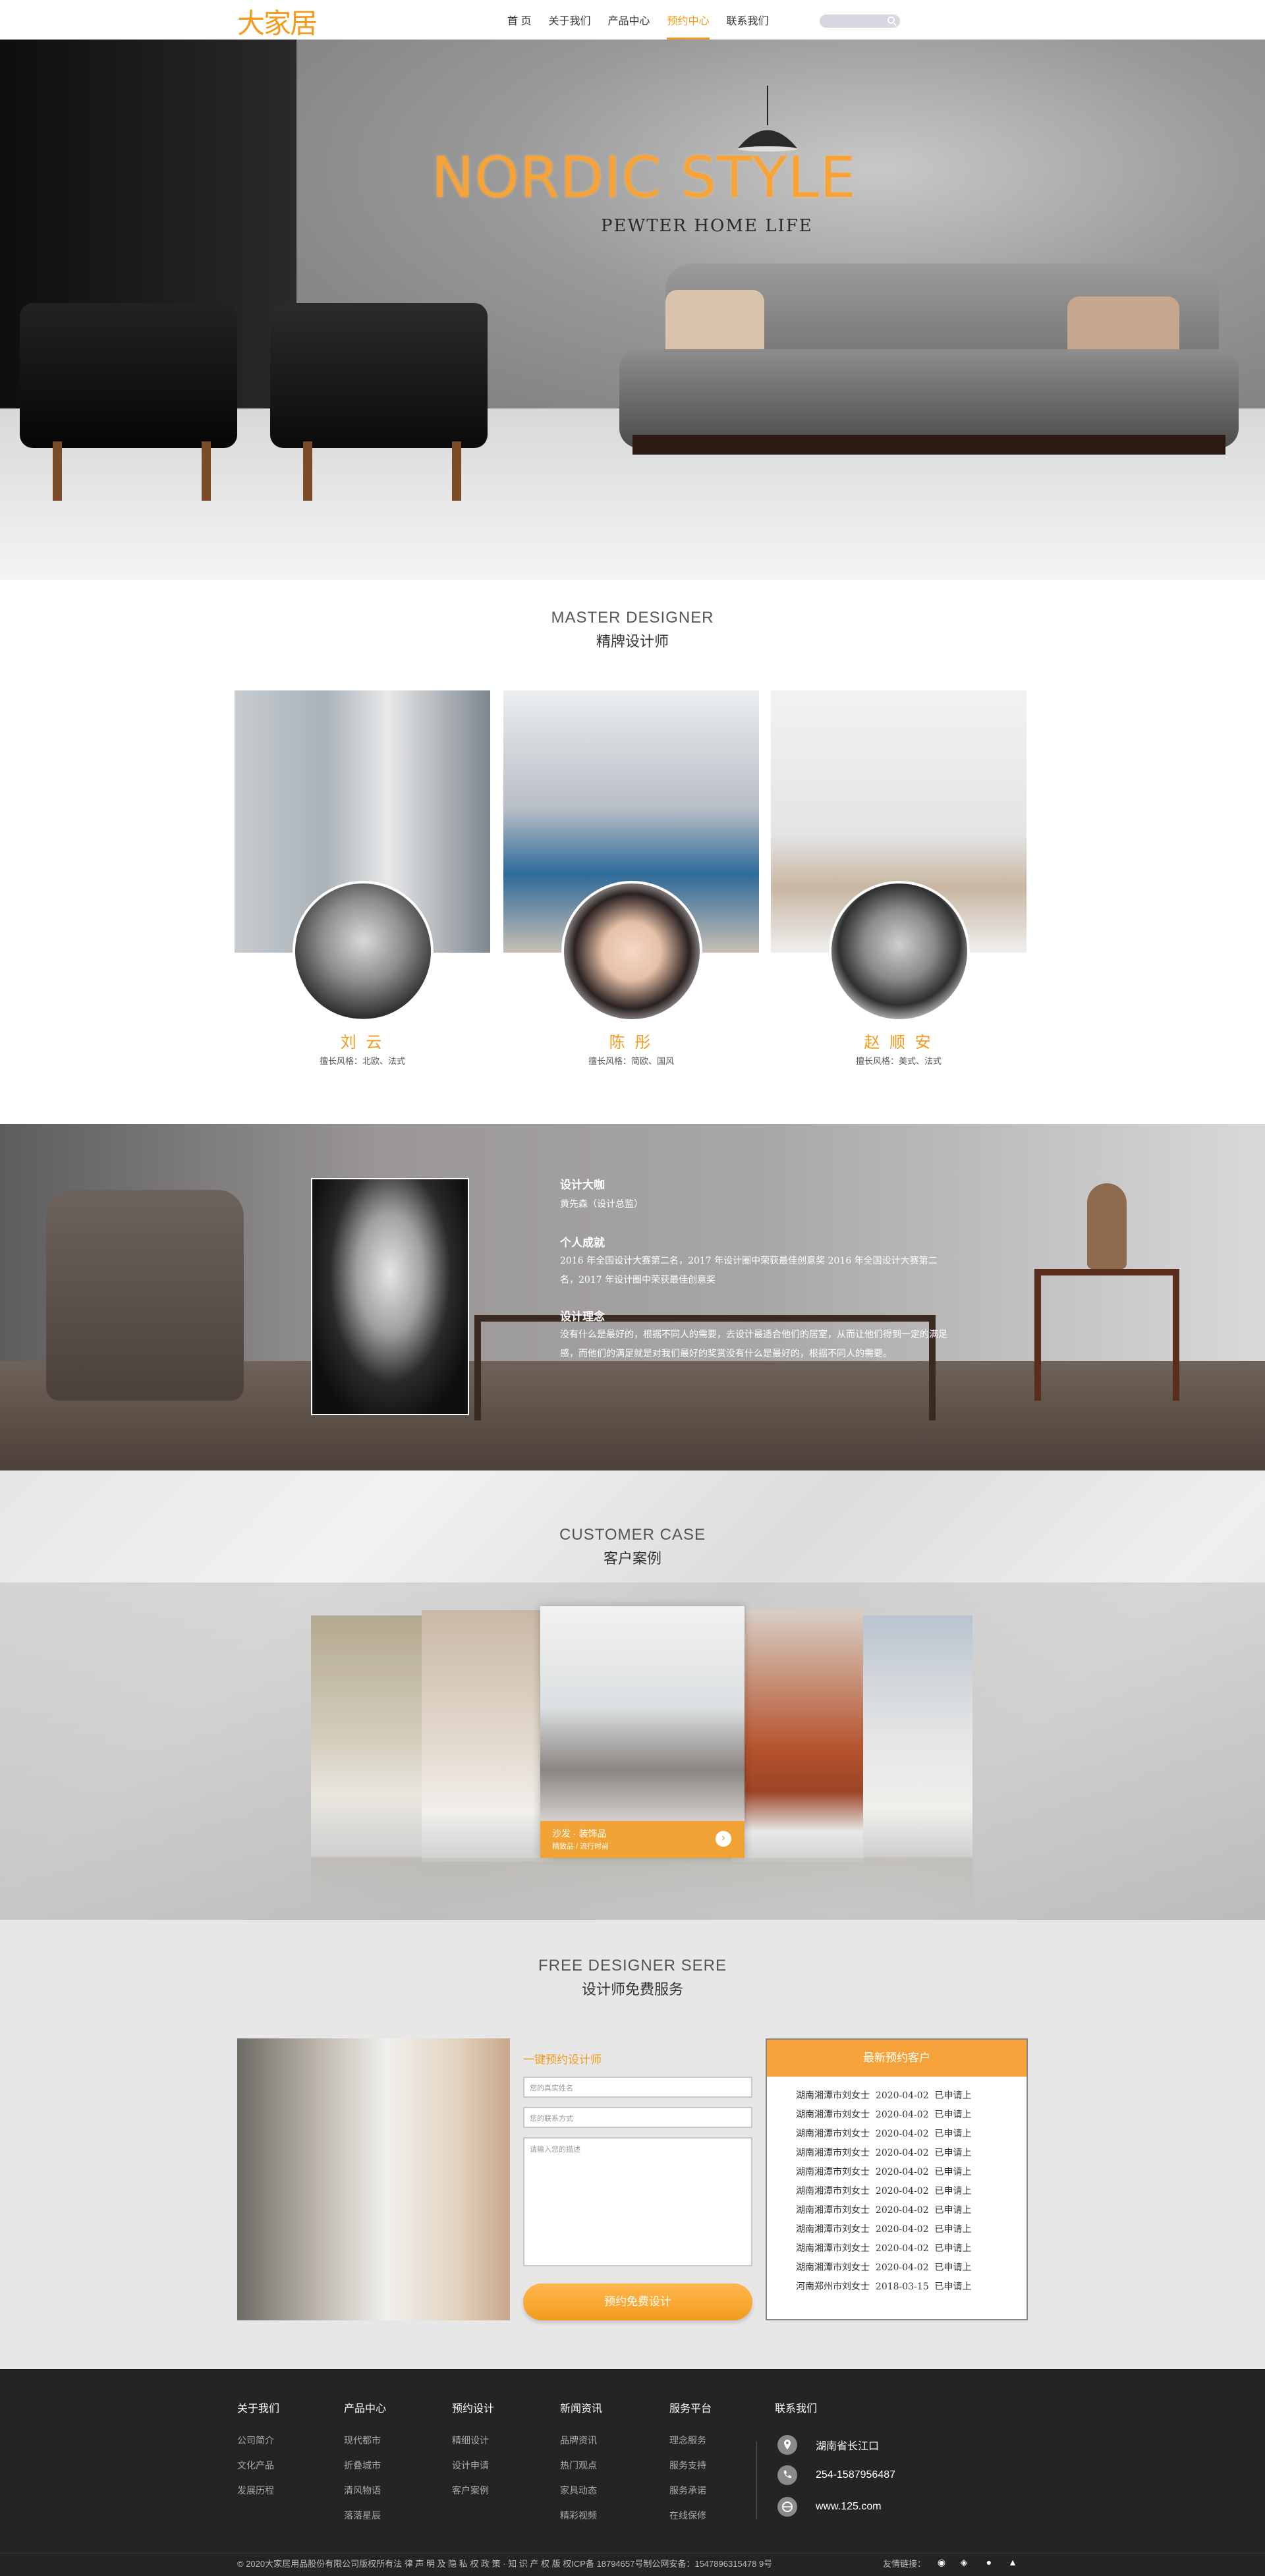 The image size is (1265, 2576). What do you see at coordinates (473, 2441) in the screenshot?
I see `footer-link: 精细设计` at bounding box center [473, 2441].